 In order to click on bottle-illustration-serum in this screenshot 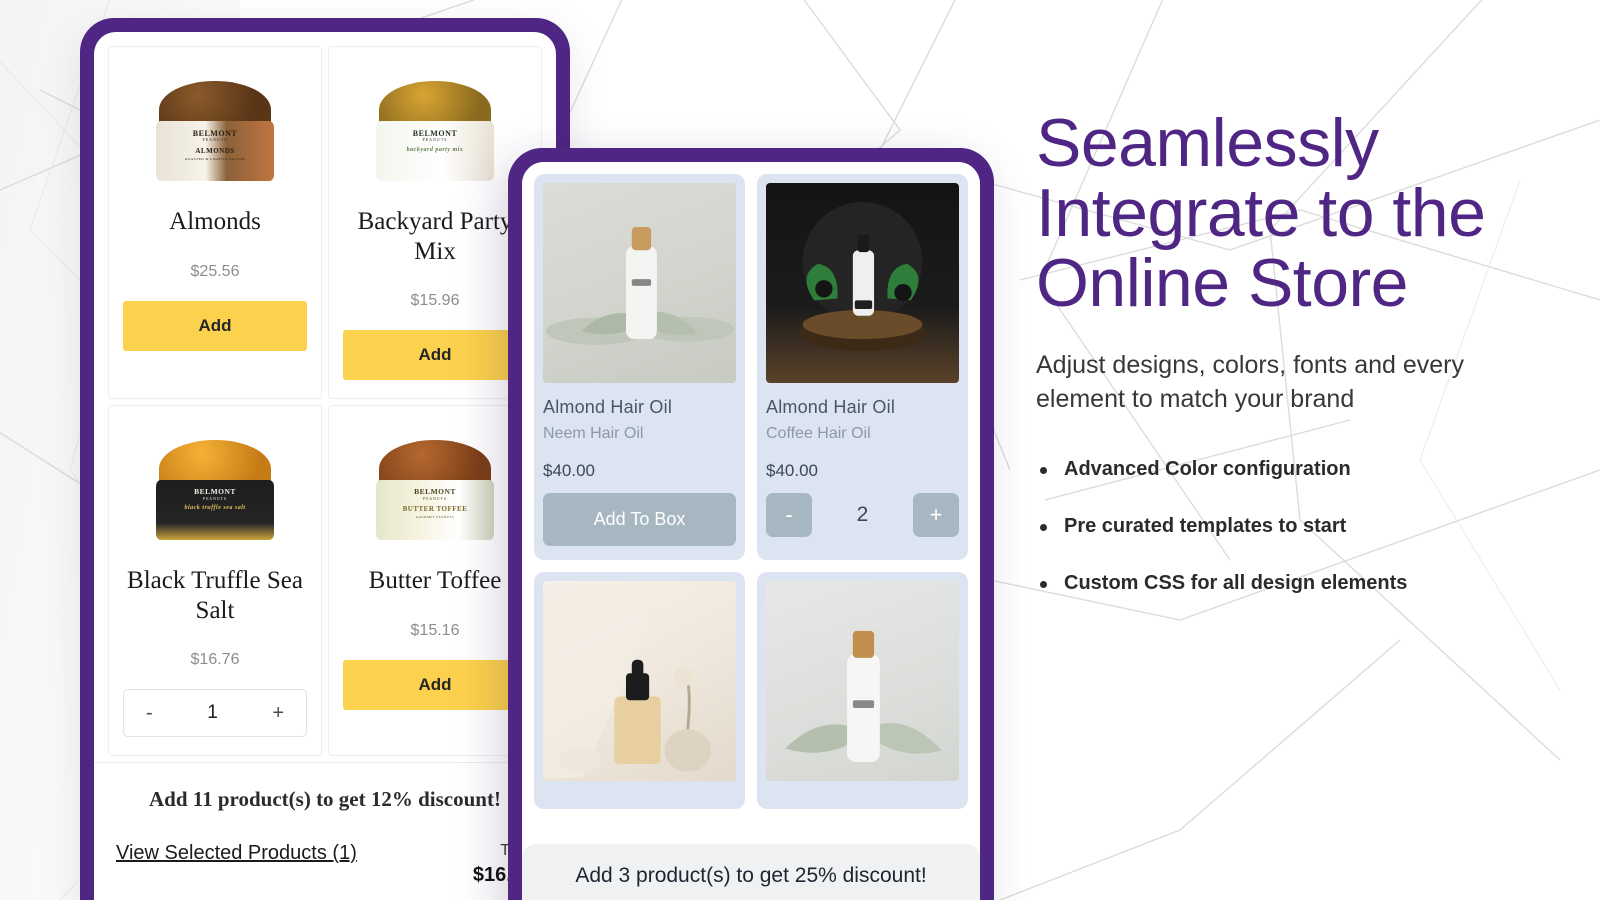, I will do `click(627, 681)`.